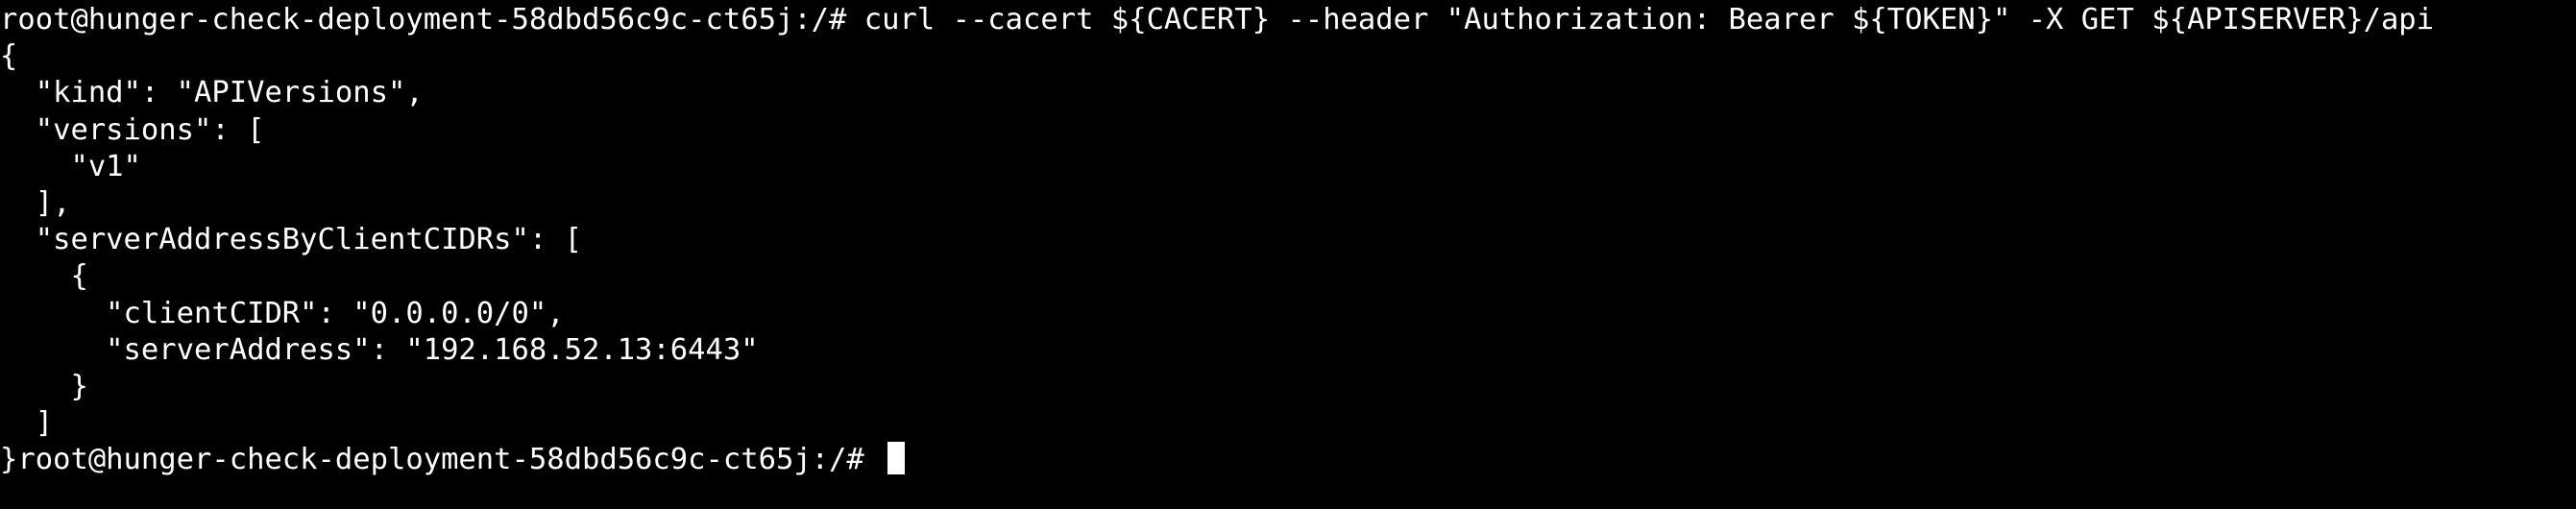 Image resolution: width=2576 pixels, height=509 pixels. What do you see at coordinates (27, 423) in the screenshot?
I see `output-line: ]` at bounding box center [27, 423].